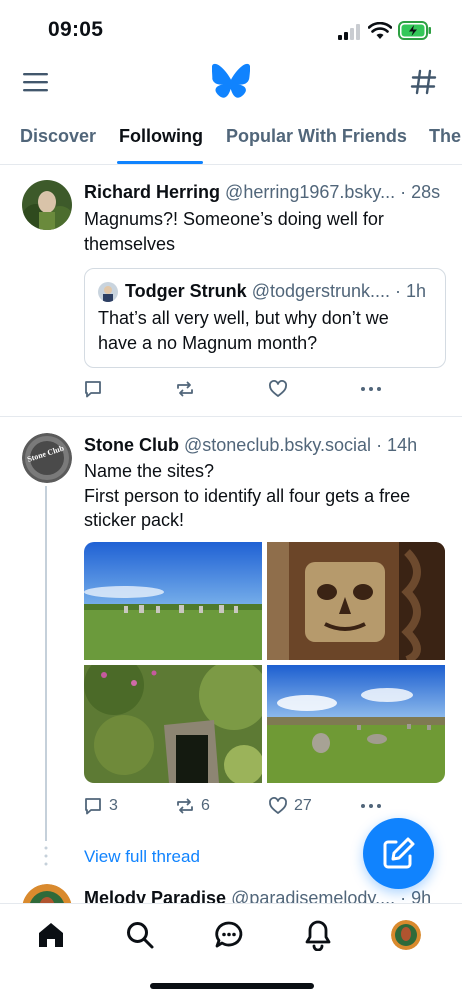 This screenshot has height=1001, width=462. Describe the element at coordinates (349, 32) in the screenshot. I see `cellular-signal-icon` at that location.